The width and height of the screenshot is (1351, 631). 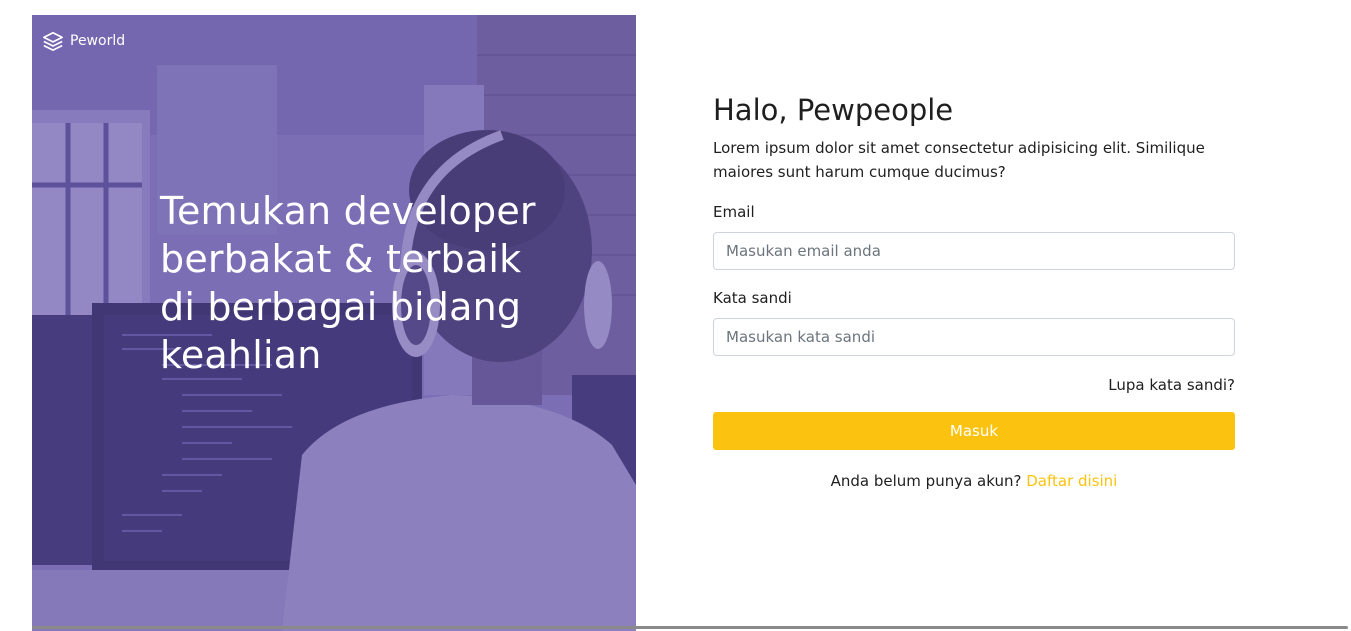 What do you see at coordinates (974, 251) in the screenshot?
I see `email-field` at bounding box center [974, 251].